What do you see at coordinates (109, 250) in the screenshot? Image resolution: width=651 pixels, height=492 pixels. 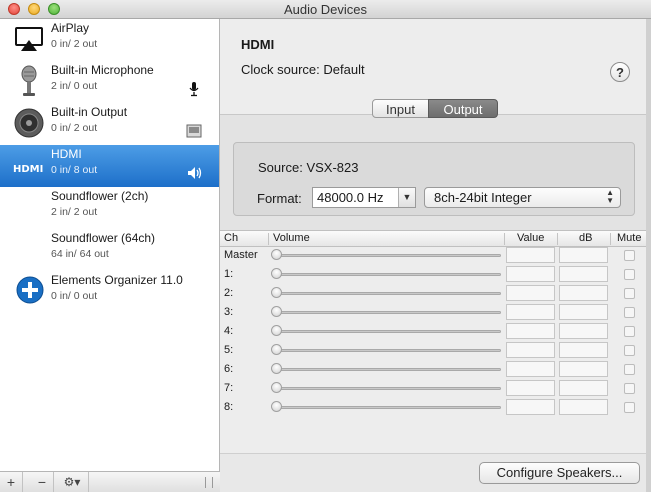 I see `device-item-soundflower-64ch: Soundflower (64ch) 64 in/ 64 out` at bounding box center [109, 250].